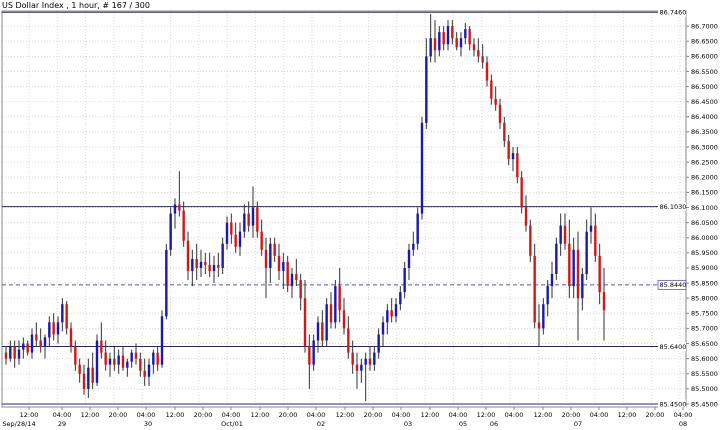 Image resolution: width=720 pixels, height=430 pixels. I want to click on level-label: 85.6400, so click(673, 347).